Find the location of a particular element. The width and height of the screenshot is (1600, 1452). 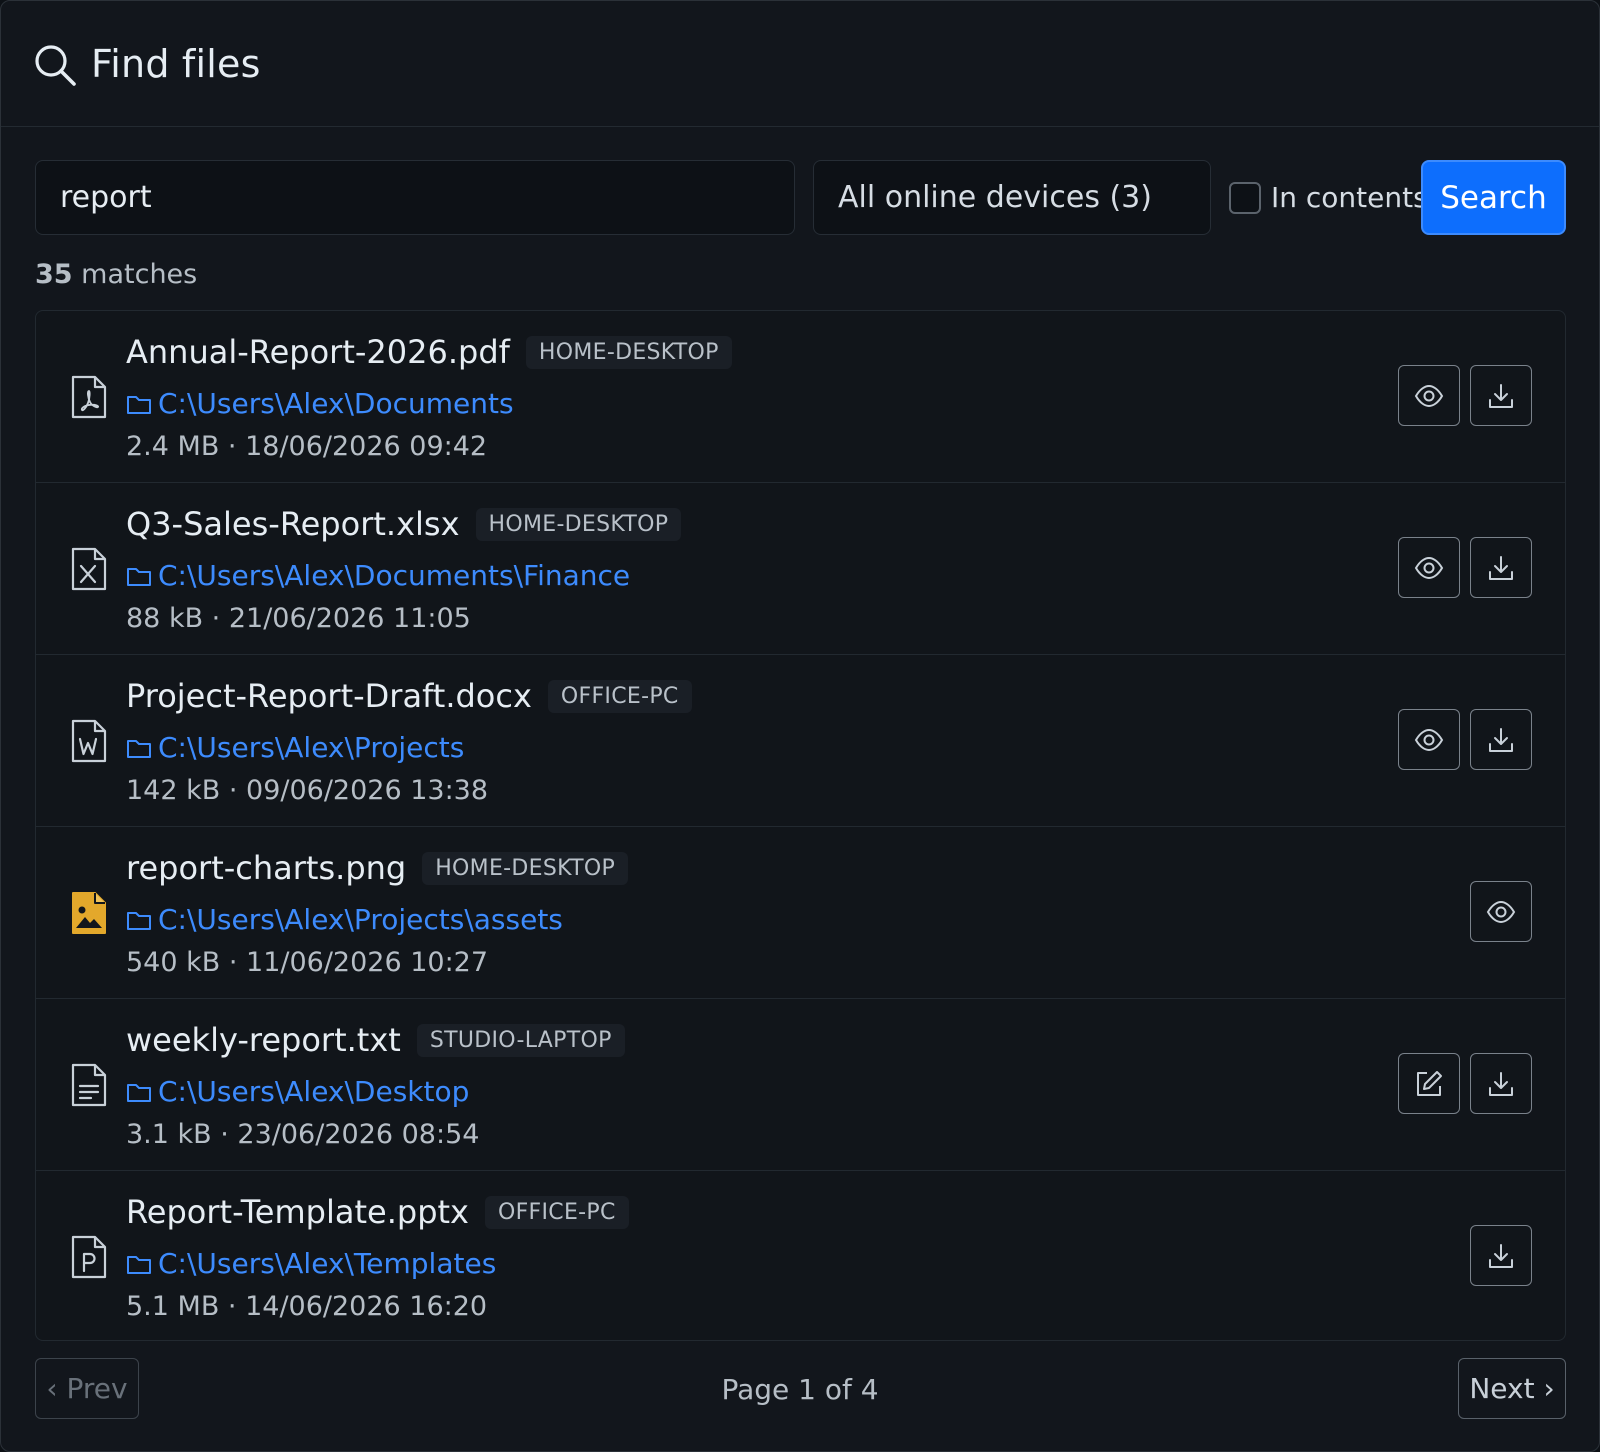

file-name: Annual-Report-2026.pdf is located at coordinates (318, 352).